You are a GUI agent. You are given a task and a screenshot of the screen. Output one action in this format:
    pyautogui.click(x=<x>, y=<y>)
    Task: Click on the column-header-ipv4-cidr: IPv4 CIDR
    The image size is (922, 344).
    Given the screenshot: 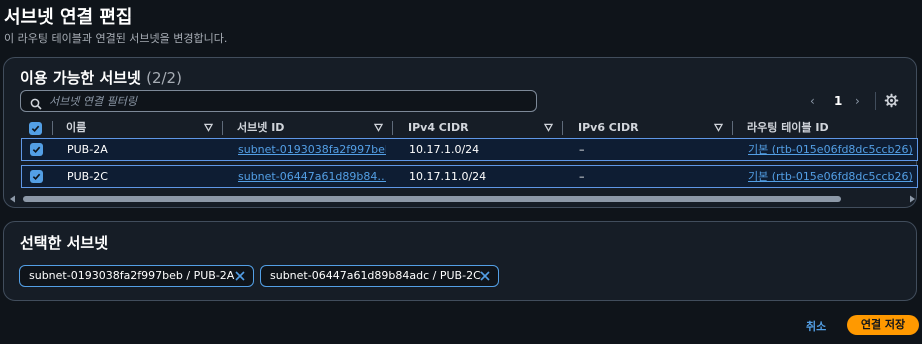 What is the action you would take?
    pyautogui.click(x=438, y=128)
    